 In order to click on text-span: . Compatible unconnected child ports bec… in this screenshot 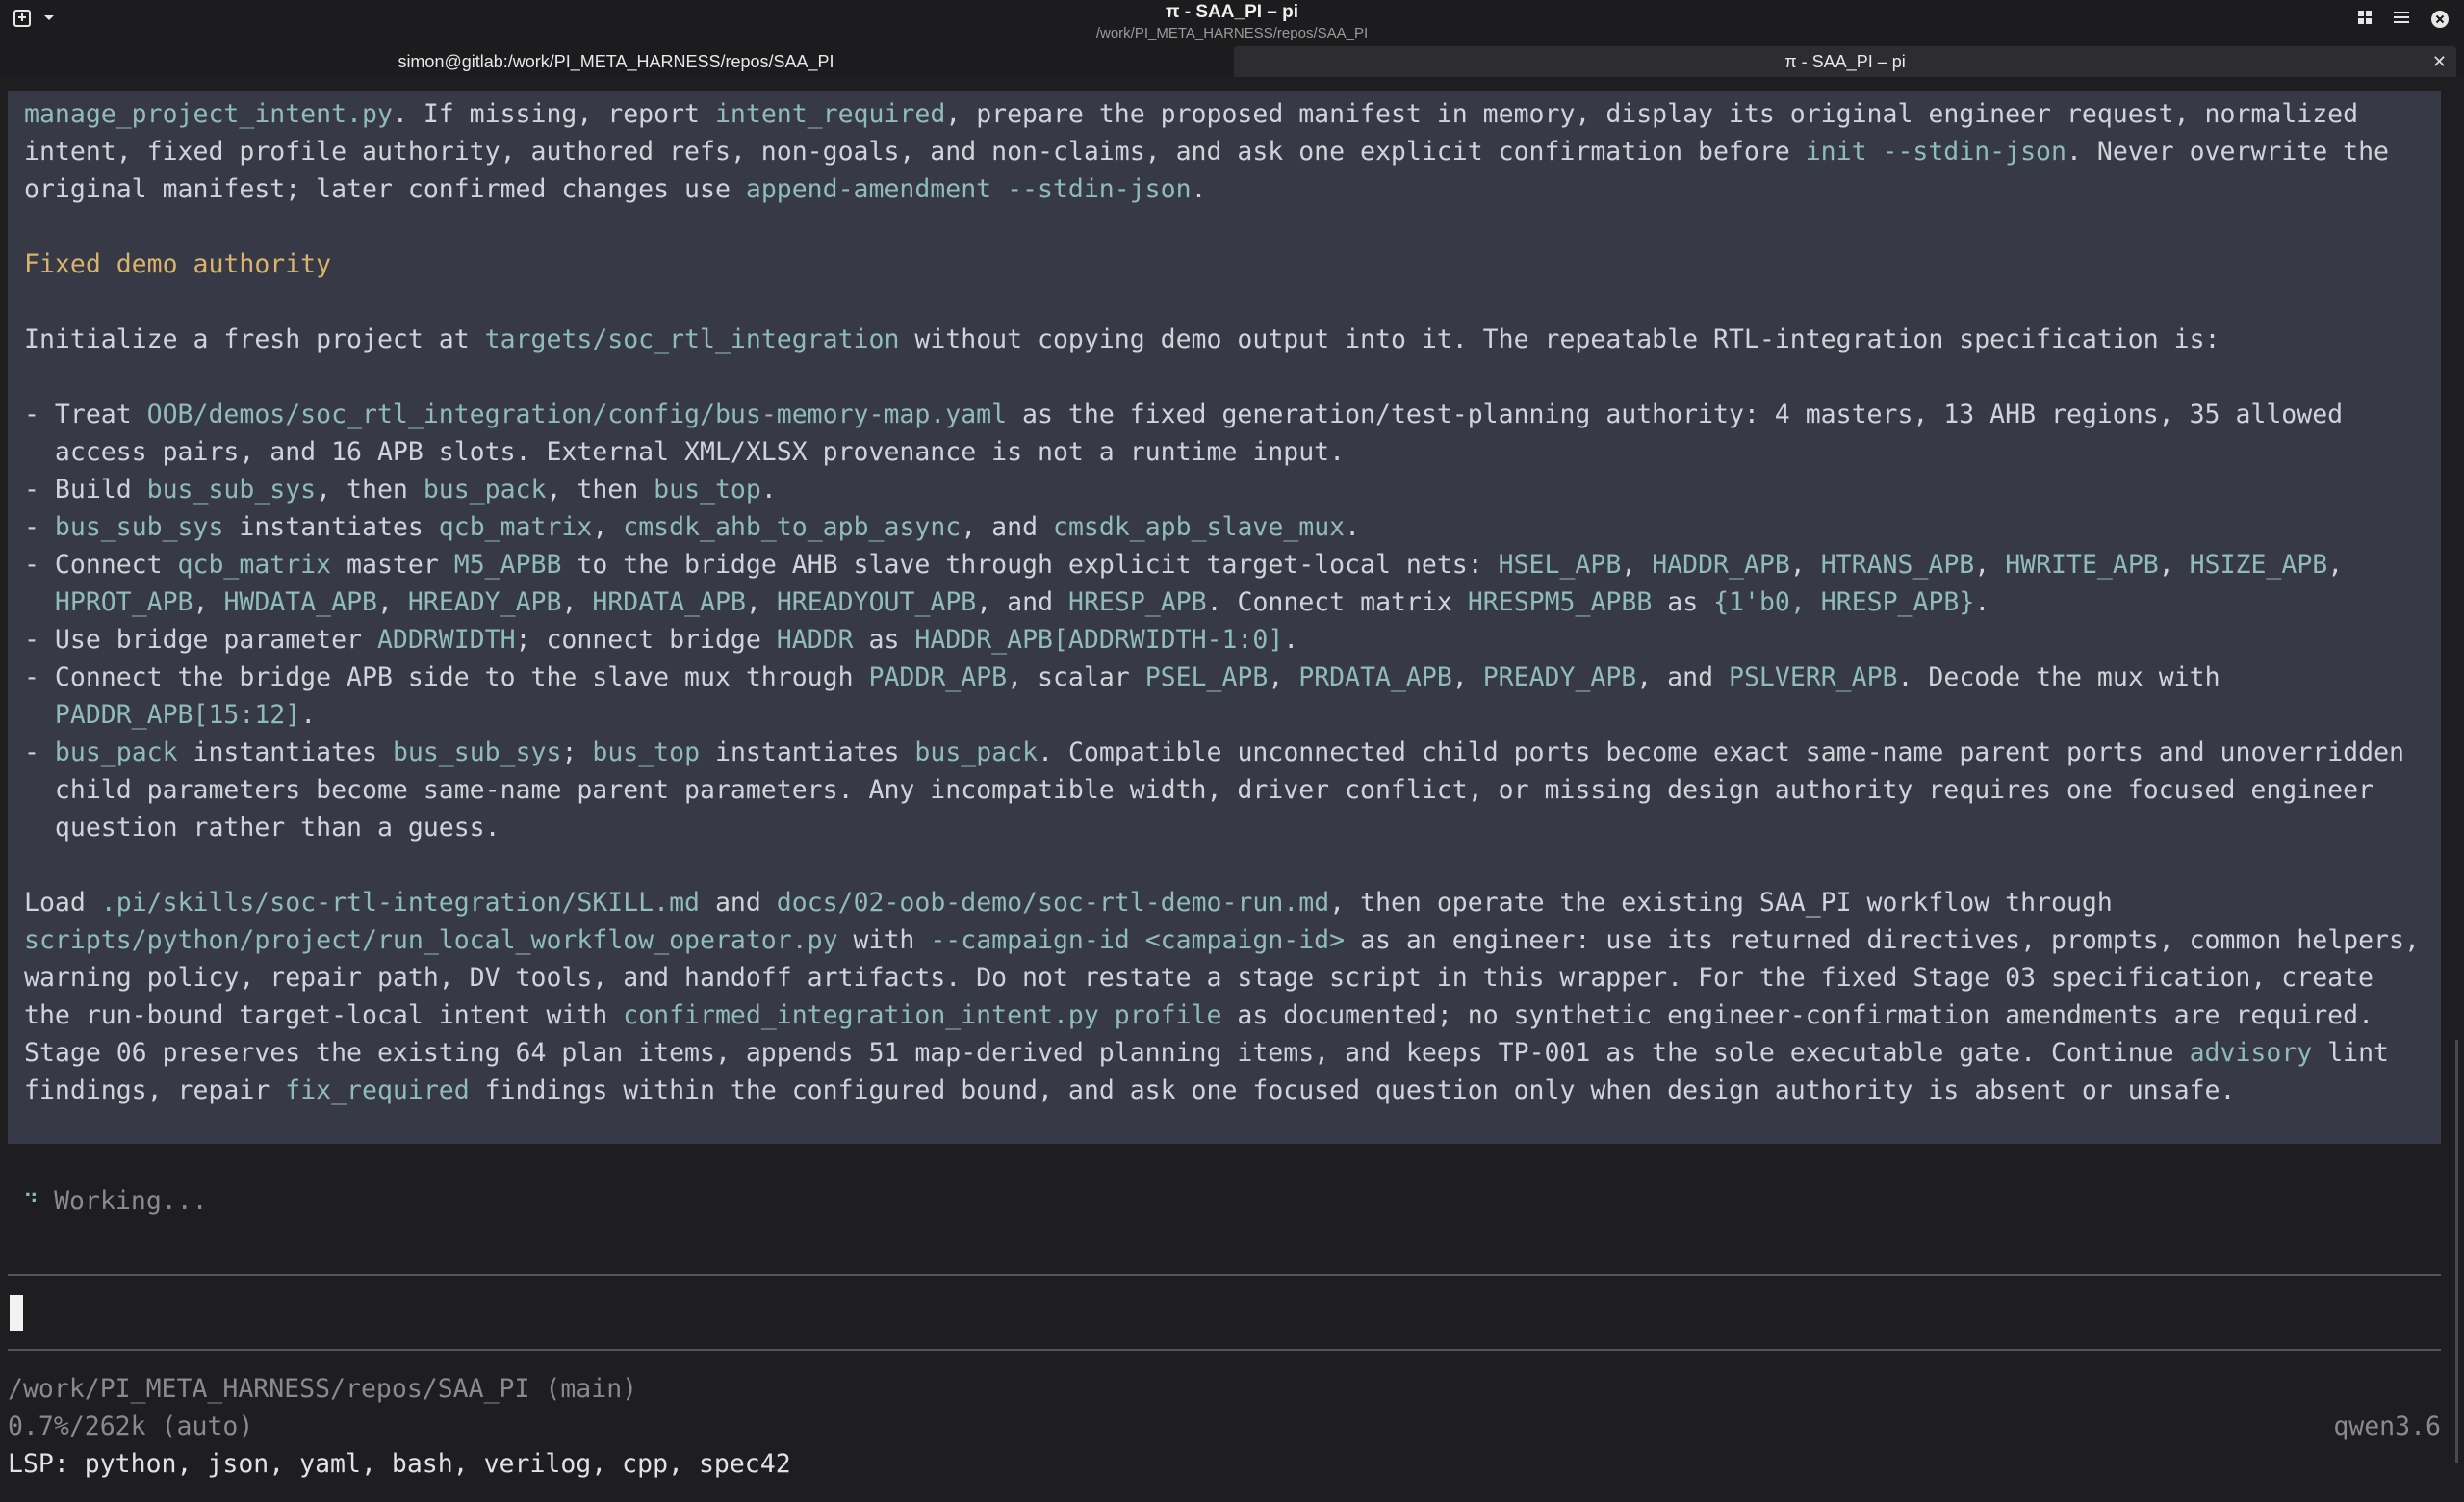, I will do `click(1721, 753)`.